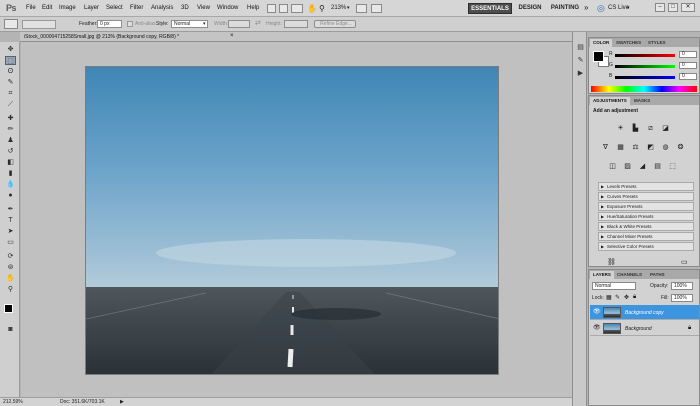  I want to click on gradient-tool-icon: ▮, so click(10, 173).